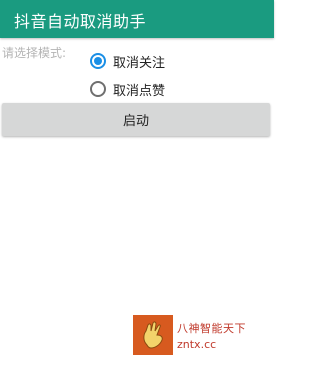  What do you see at coordinates (197, 344) in the screenshot?
I see `watermark-domain: zntx.cc` at bounding box center [197, 344].